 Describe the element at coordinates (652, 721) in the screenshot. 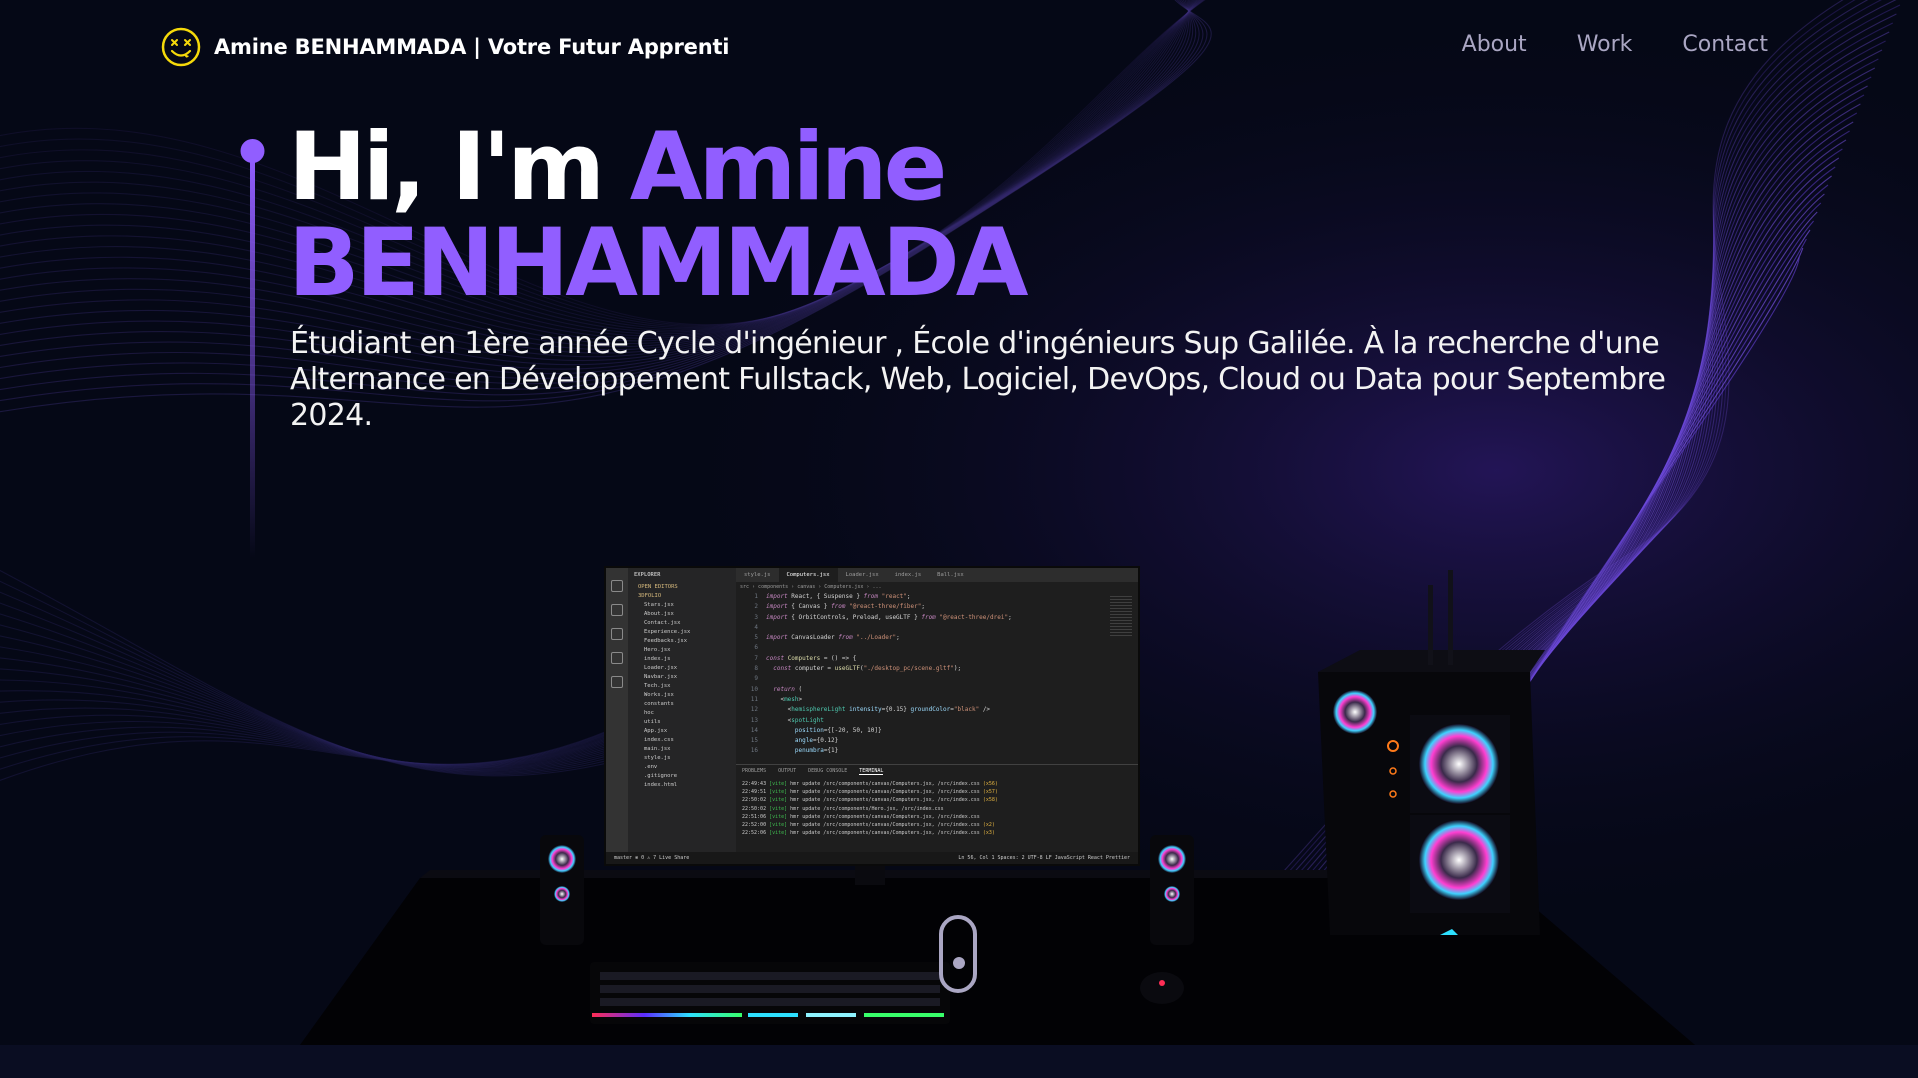

I see `explorer-file: utils` at that location.